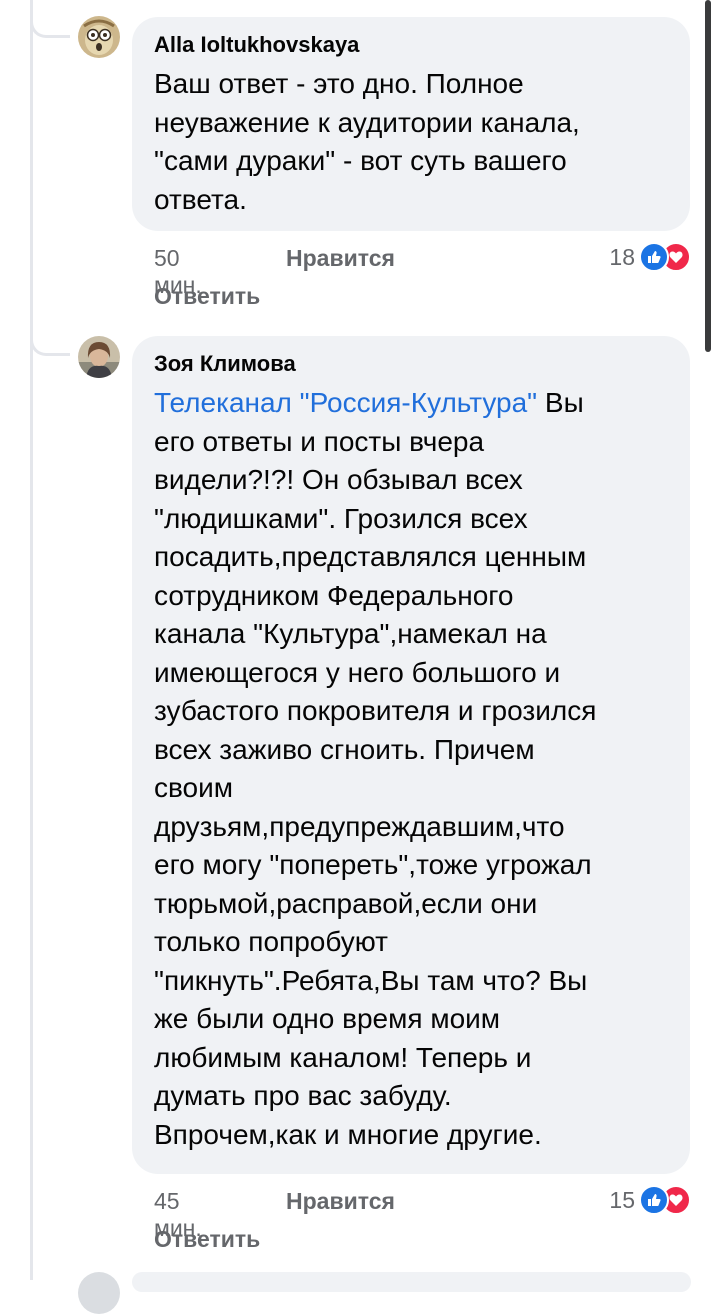 This screenshot has height=1314, width=711. What do you see at coordinates (411, 1282) in the screenshot?
I see `comment-bubble` at bounding box center [411, 1282].